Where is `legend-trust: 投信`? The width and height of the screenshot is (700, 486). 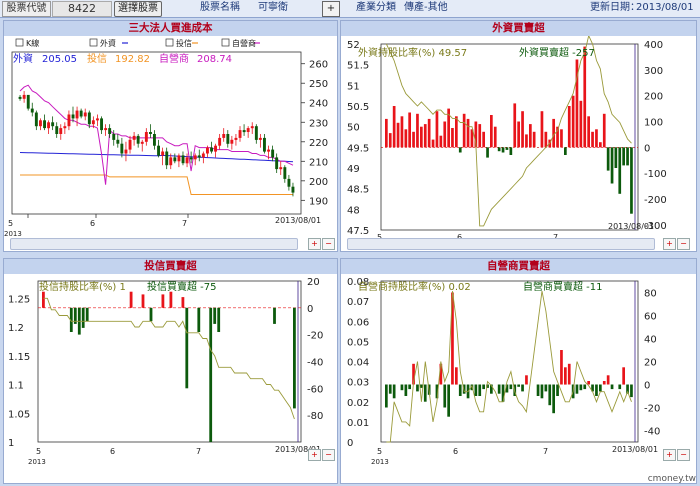 legend-trust: 投信 is located at coordinates (184, 43).